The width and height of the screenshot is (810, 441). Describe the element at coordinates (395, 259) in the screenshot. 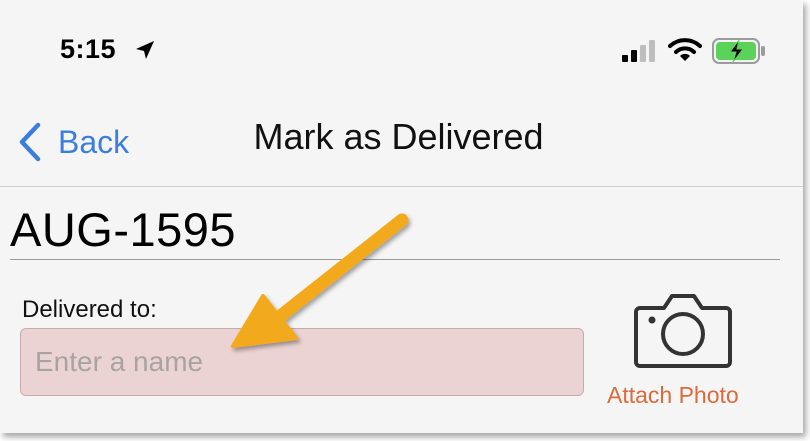

I see `order-id-underline` at that location.